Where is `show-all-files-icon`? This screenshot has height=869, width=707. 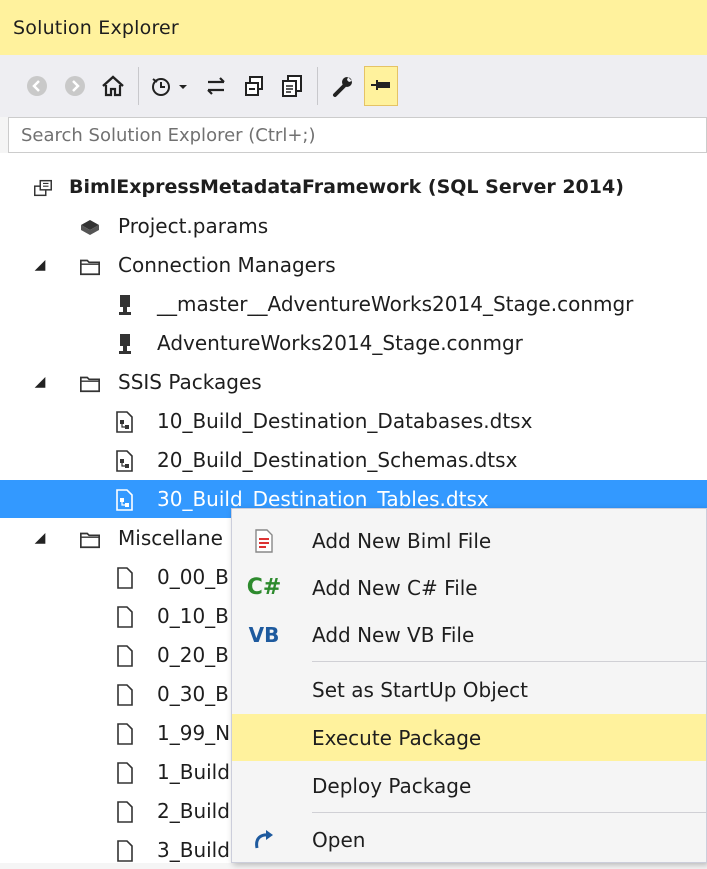 show-all-files-icon is located at coordinates (292, 86).